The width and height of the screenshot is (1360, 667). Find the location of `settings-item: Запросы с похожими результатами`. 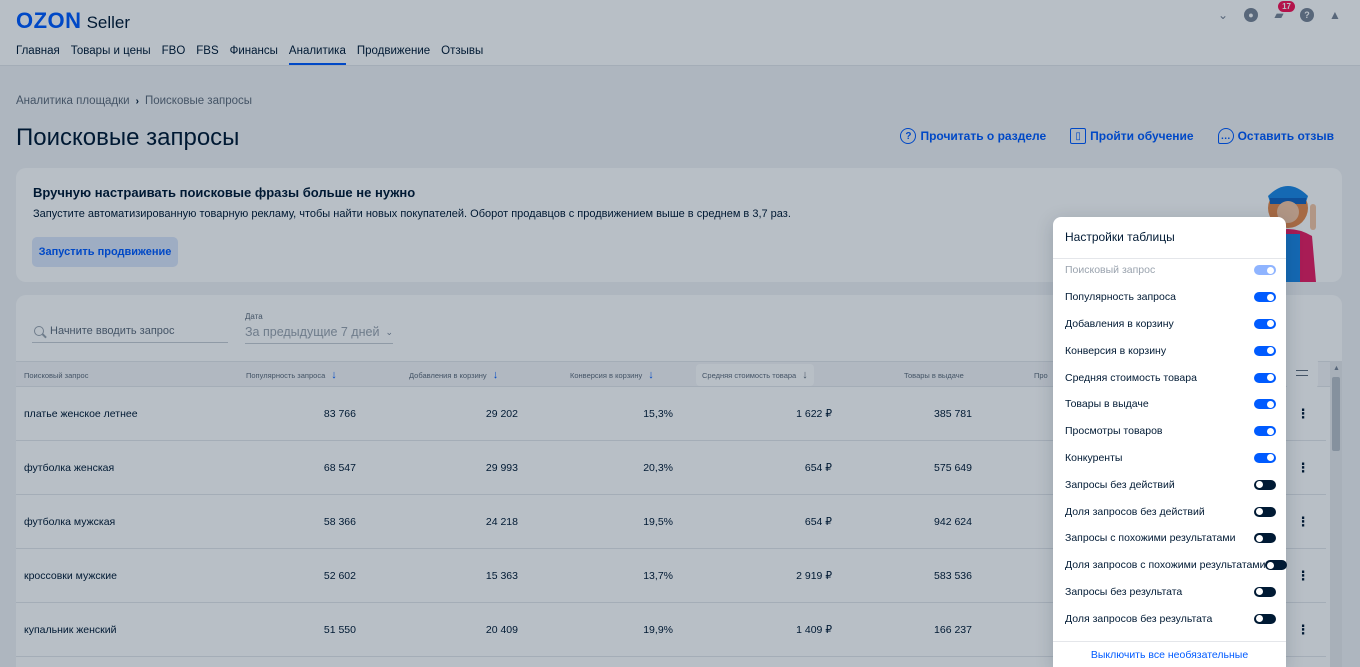

settings-item: Запросы с похожими результатами is located at coordinates (1169, 538).